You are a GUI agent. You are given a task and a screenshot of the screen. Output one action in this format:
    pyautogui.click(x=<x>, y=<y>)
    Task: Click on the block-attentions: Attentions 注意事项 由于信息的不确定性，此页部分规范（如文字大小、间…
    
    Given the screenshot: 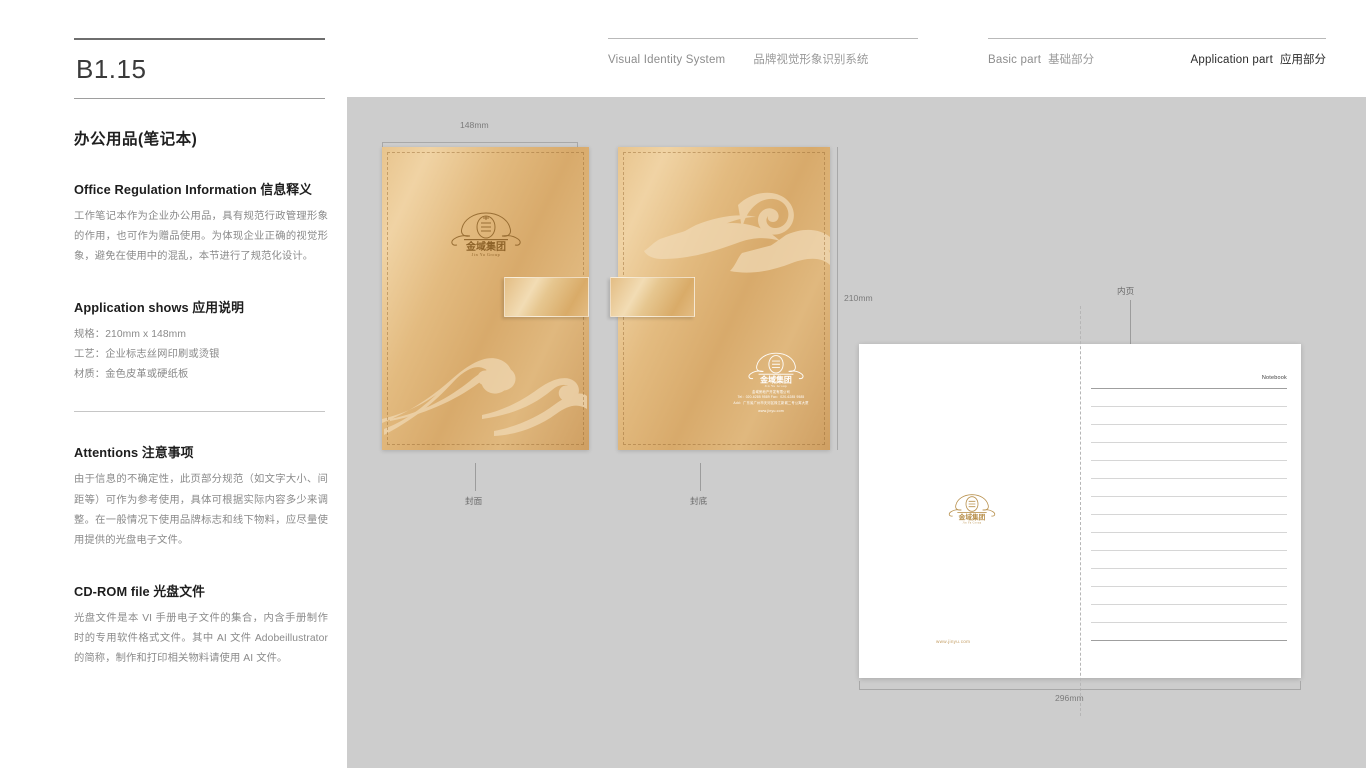 What is the action you would take?
    pyautogui.click(x=201, y=481)
    